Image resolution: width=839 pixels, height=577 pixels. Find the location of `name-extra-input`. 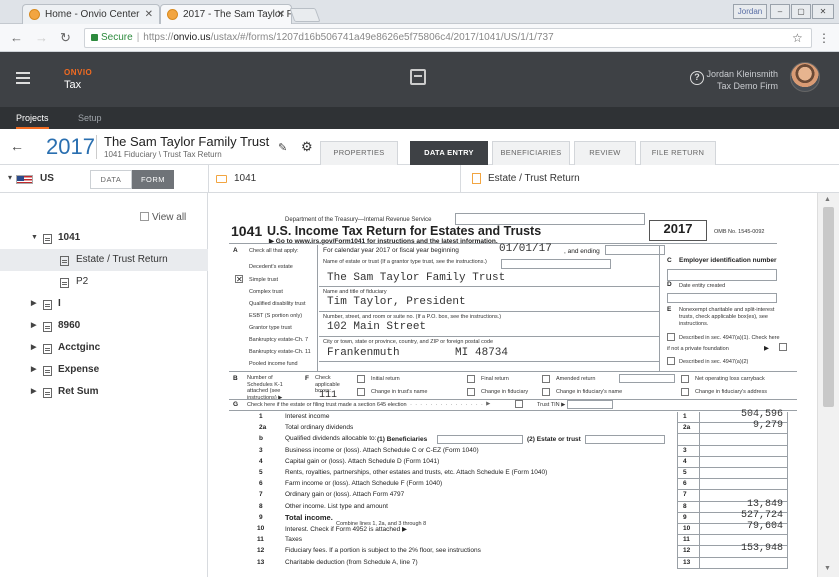

name-extra-input is located at coordinates (556, 264).